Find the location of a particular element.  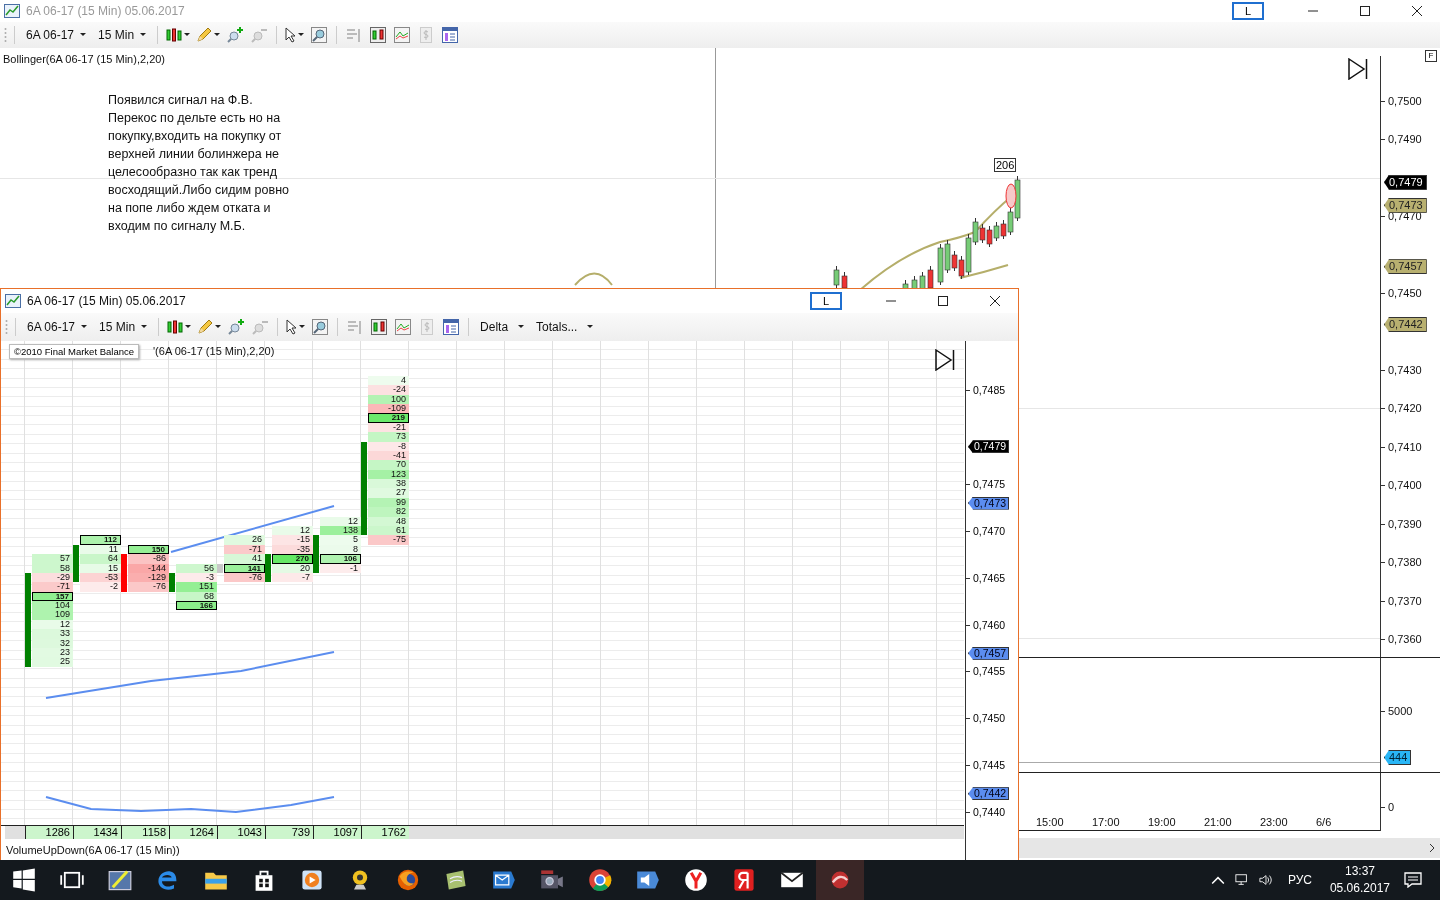

delta-cell: 70 is located at coordinates (388, 465).